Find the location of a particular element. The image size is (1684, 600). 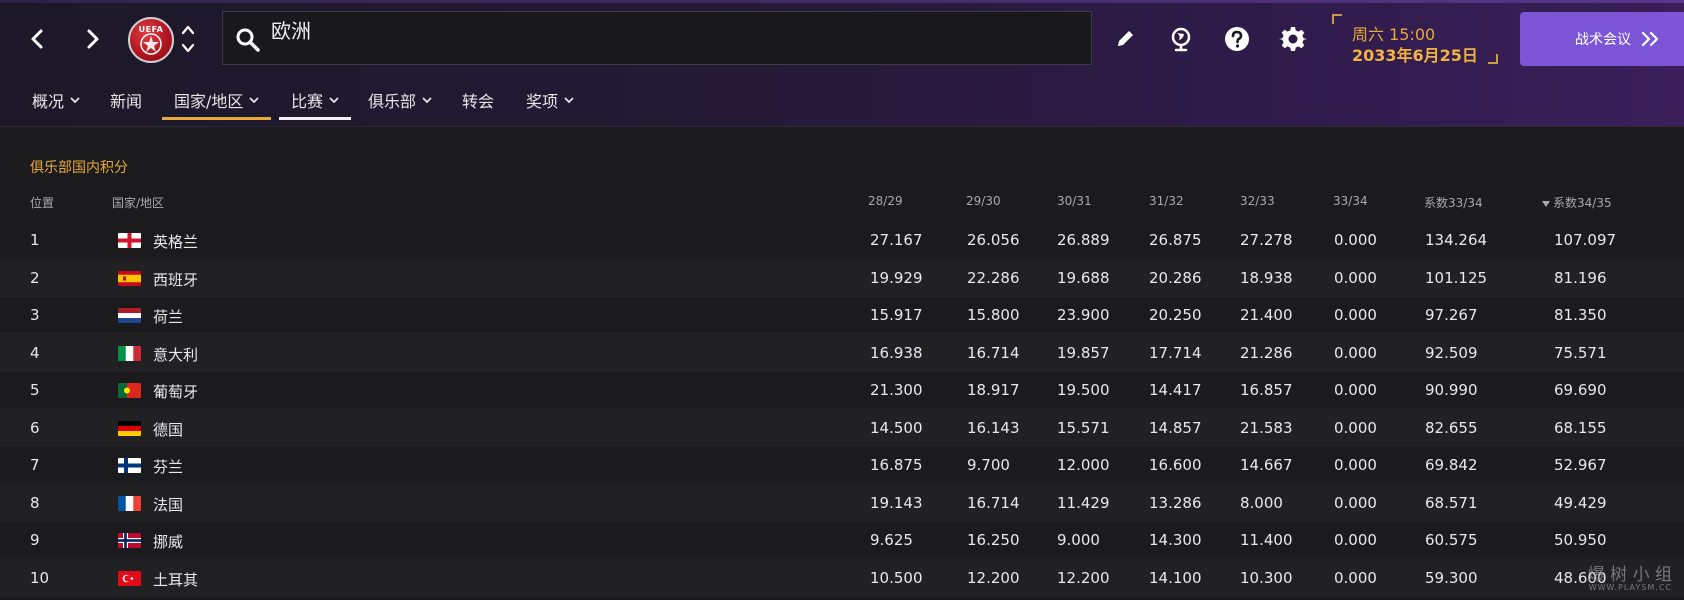

tab-nations: 国家/地区 is located at coordinates (216, 102).